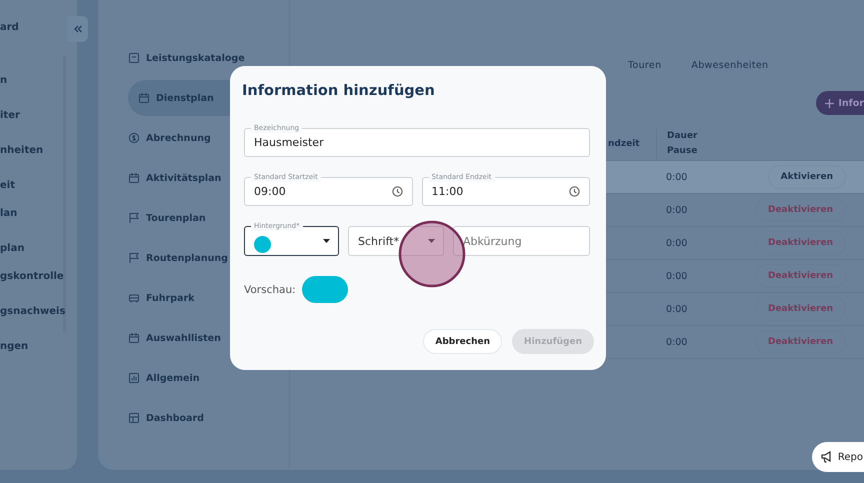 The image size is (864, 483). Describe the element at coordinates (829, 103) in the screenshot. I see `plus-icon` at that location.